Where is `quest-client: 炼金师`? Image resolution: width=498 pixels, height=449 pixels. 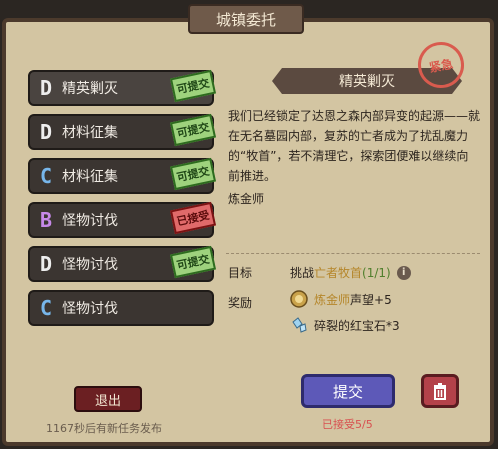
quest-client: 炼金师 is located at coordinates (246, 199).